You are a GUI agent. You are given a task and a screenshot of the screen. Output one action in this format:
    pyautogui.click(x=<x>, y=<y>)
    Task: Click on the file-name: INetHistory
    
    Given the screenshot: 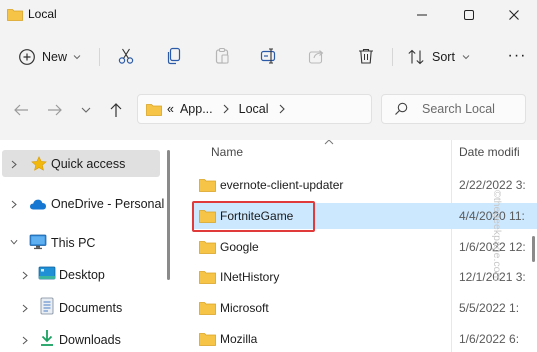 What is the action you would take?
    pyautogui.click(x=250, y=277)
    